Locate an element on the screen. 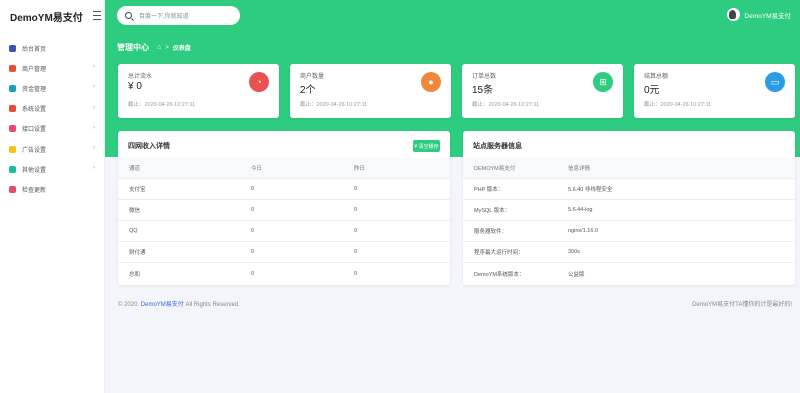  sidebar-item-label: 资金管理 is located at coordinates (34, 89).